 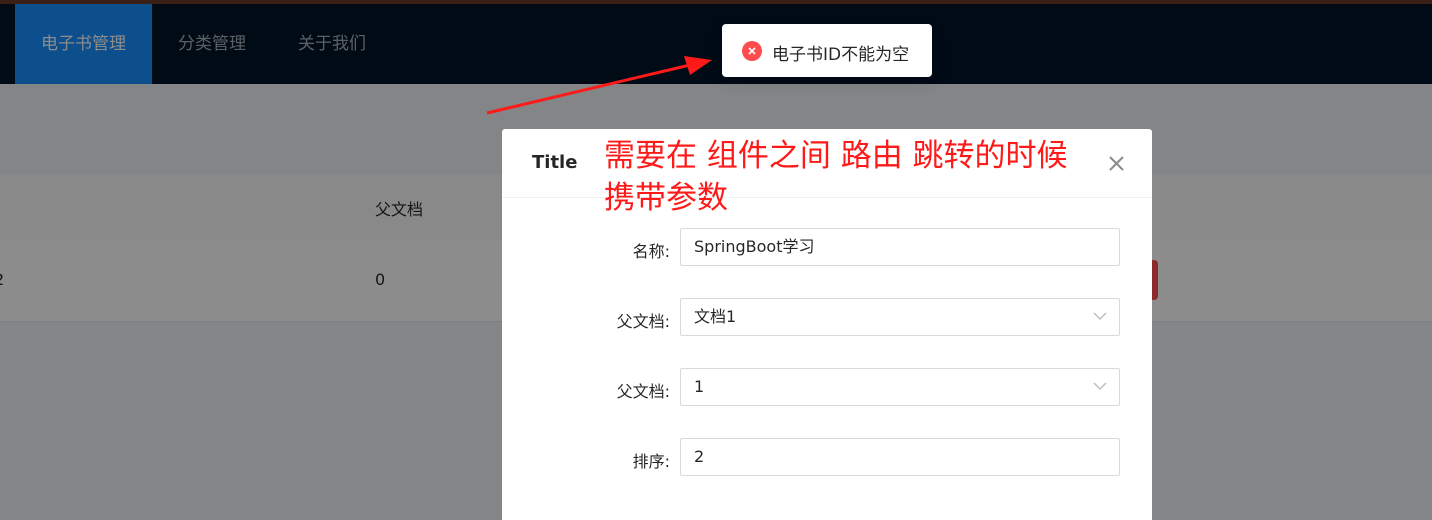 I want to click on parent-doc-select-value: 文档1, so click(x=715, y=316).